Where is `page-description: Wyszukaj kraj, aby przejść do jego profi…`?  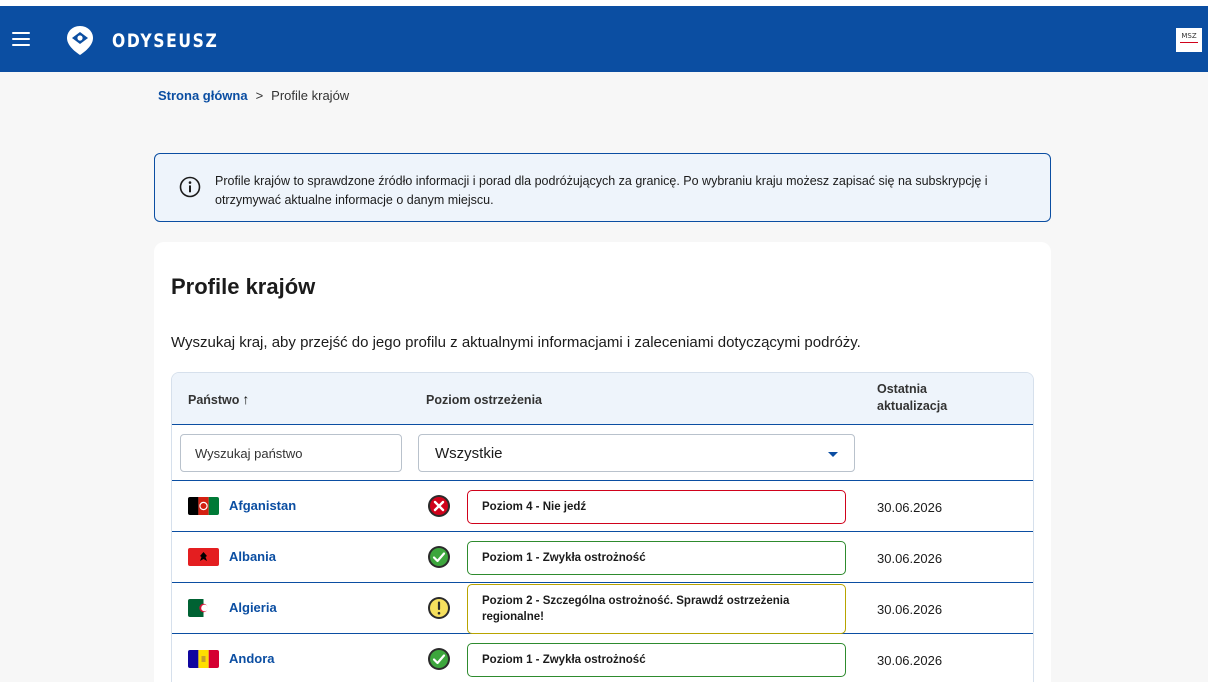 page-description: Wyszukaj kraj, aby przejść do jego profi… is located at coordinates (516, 342).